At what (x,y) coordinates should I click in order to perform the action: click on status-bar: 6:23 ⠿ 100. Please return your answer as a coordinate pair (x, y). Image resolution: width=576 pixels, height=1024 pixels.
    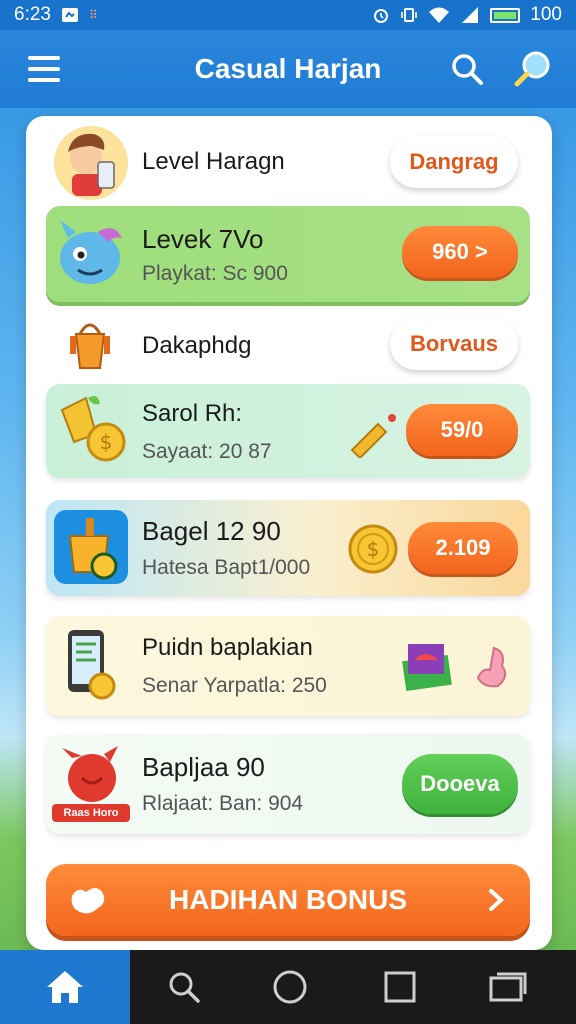
    Looking at the image, I should click on (288, 15).